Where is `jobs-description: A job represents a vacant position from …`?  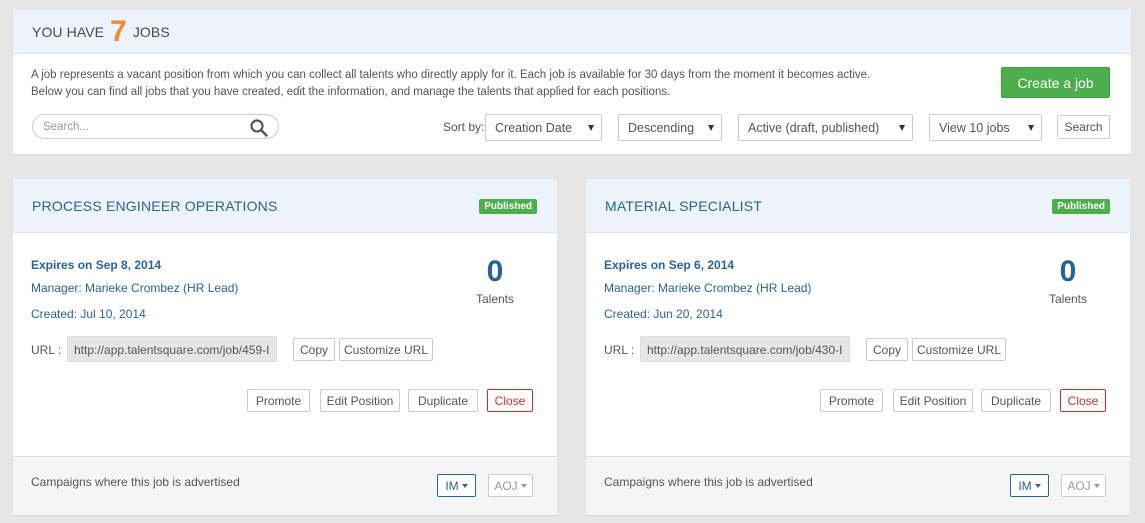 jobs-description: A job represents a vacant position from … is located at coordinates (481, 84).